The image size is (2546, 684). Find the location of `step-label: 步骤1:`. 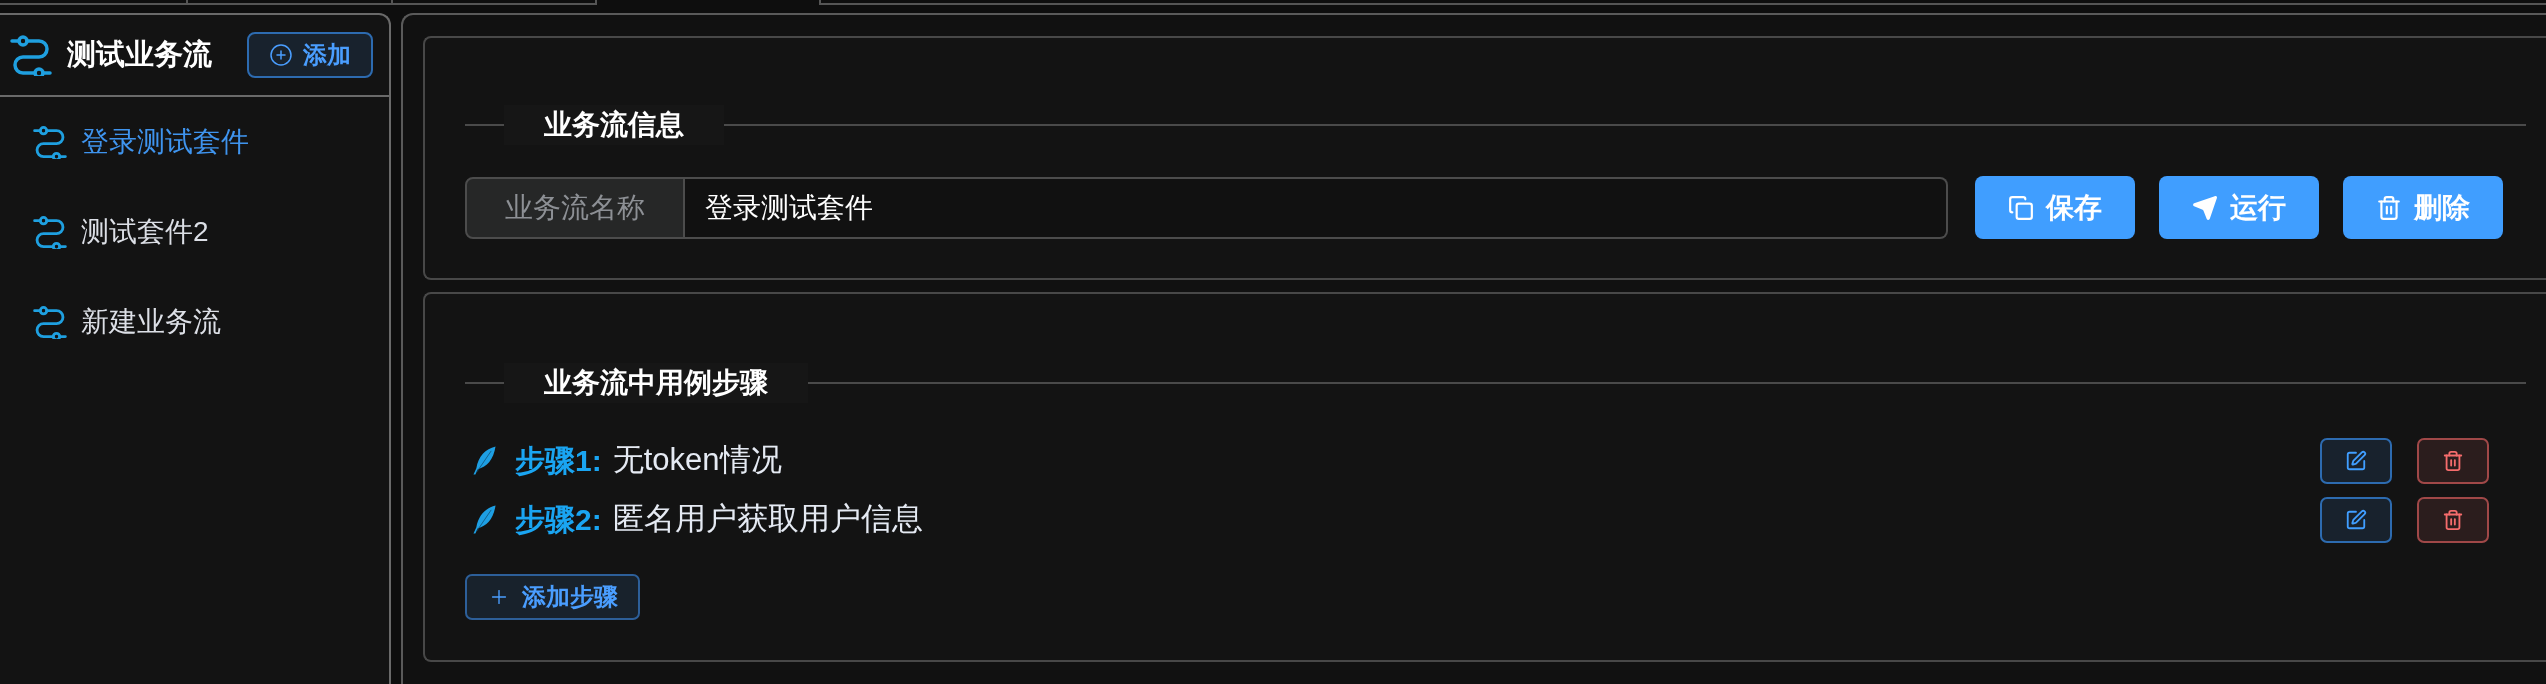

step-label: 步骤1: is located at coordinates (558, 461).